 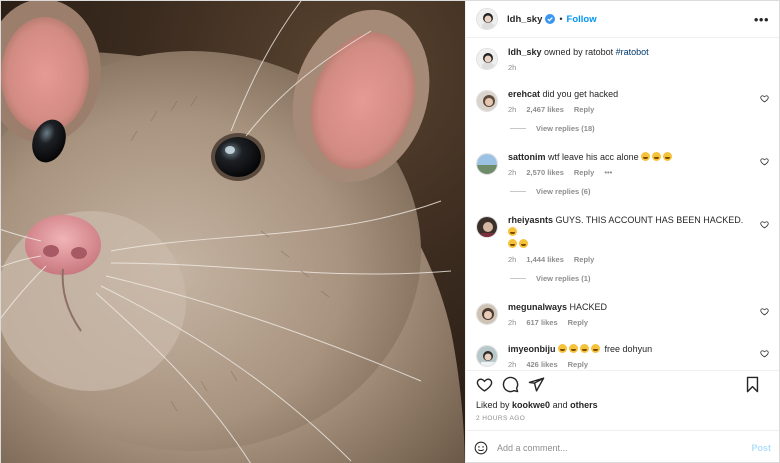 What do you see at coordinates (593, 157) in the screenshot?
I see `comment-text: wtf leave his acc alone` at bounding box center [593, 157].